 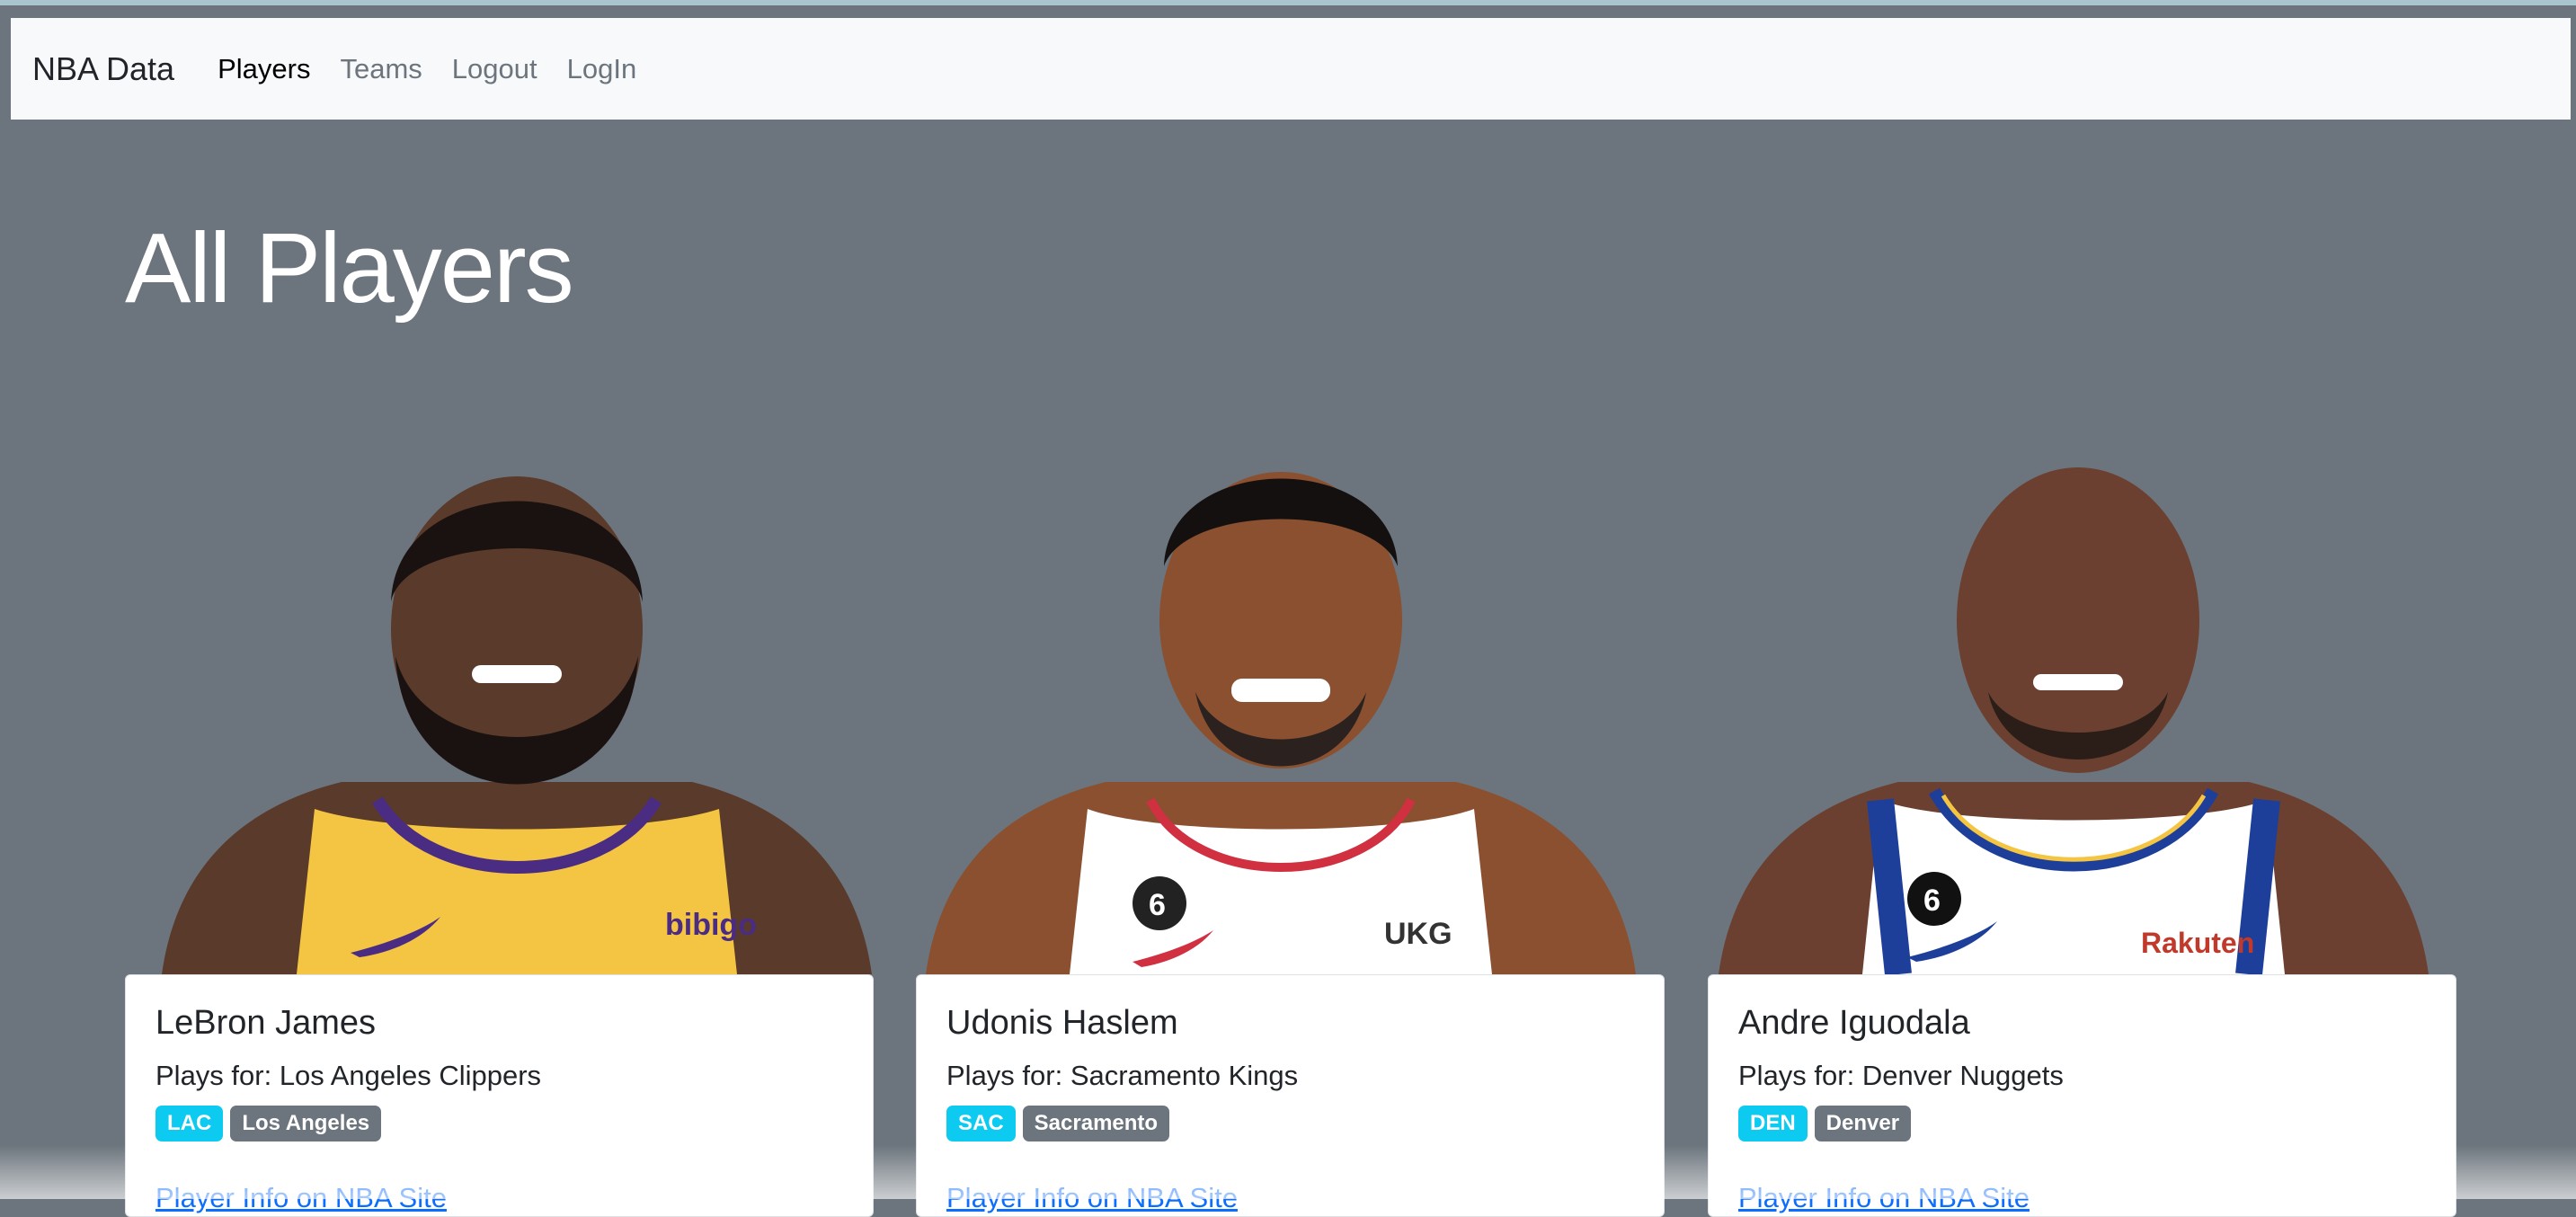 What do you see at coordinates (266, 1023) in the screenshot?
I see `player-name: LeBron James` at bounding box center [266, 1023].